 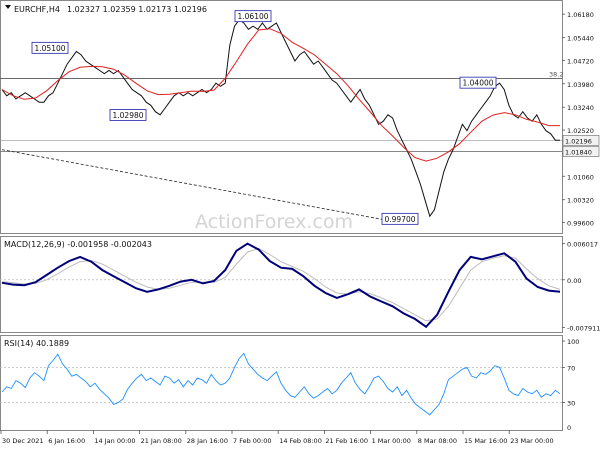 I want to click on price-callout-label: 0.99700, so click(x=400, y=219).